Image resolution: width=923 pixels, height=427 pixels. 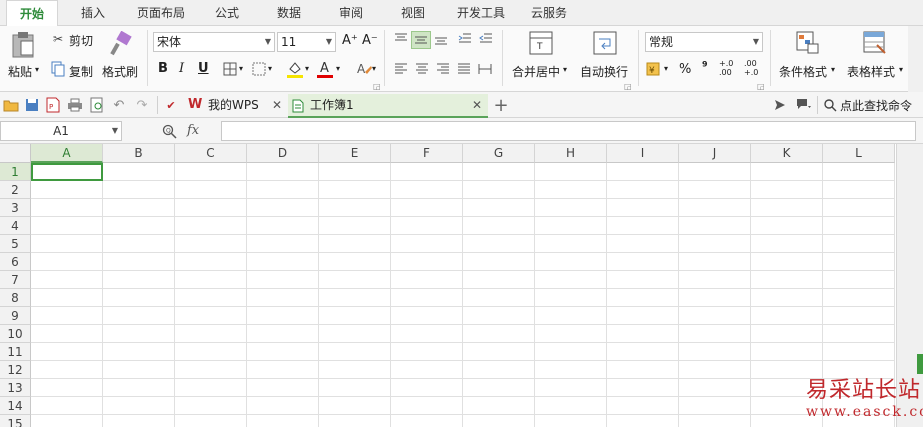 What do you see at coordinates (15, 280) in the screenshot?
I see `row-header-7: 7` at bounding box center [15, 280].